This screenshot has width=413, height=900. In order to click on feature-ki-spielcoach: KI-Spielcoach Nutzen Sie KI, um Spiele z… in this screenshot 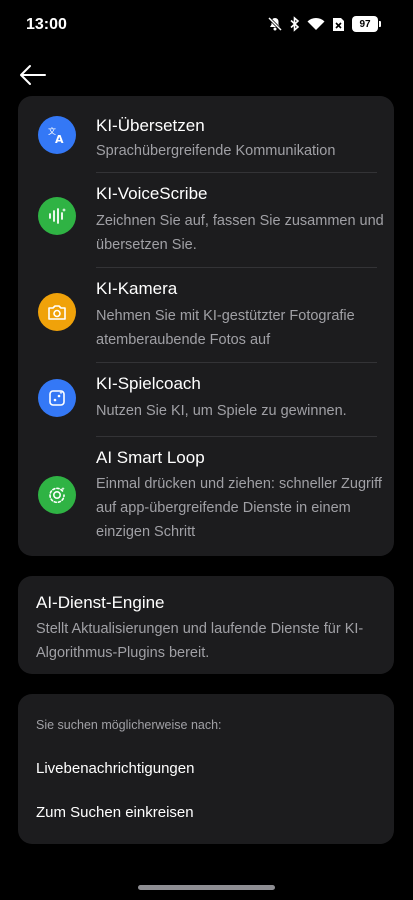, I will do `click(206, 400)`.